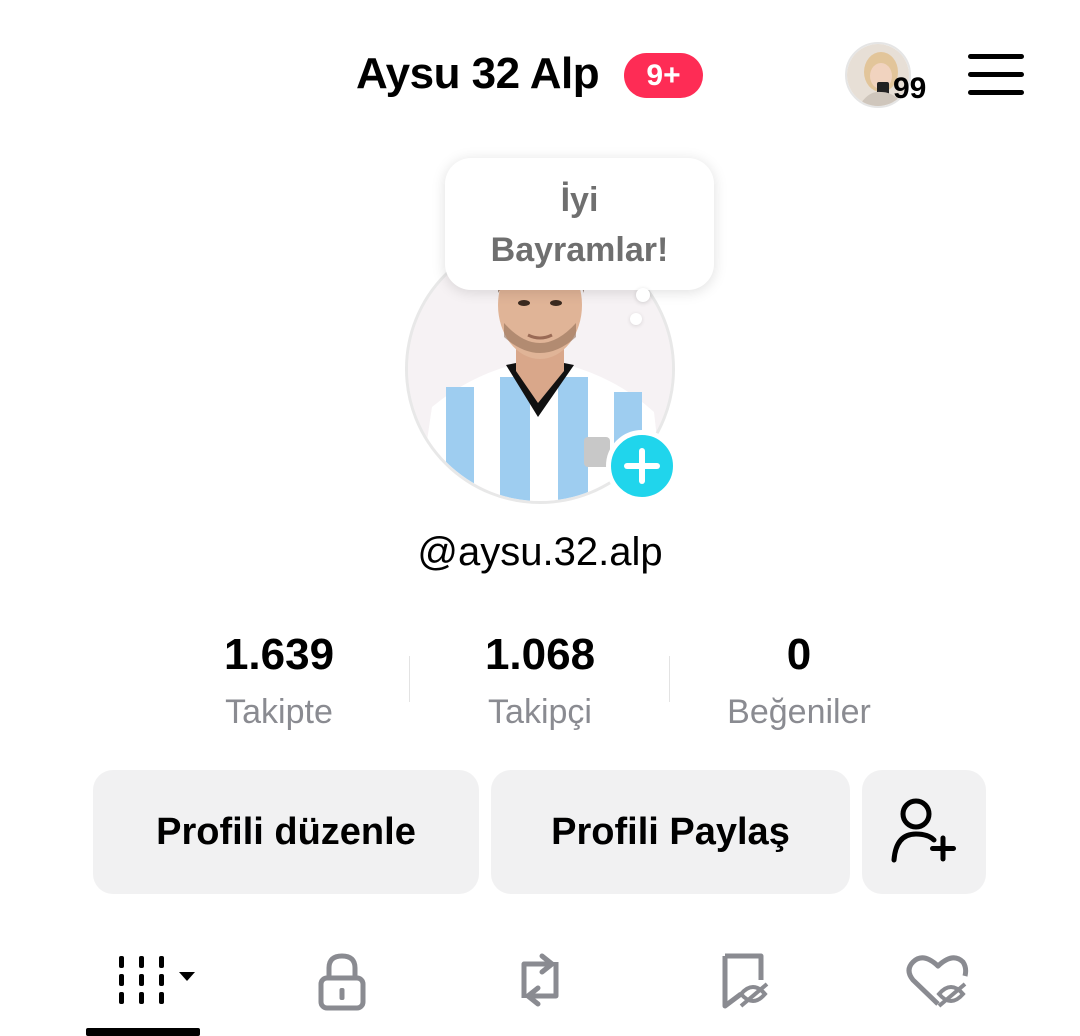 The image size is (1080, 1036). What do you see at coordinates (540, 712) in the screenshot?
I see `stat-followers-label: Takipçi` at bounding box center [540, 712].